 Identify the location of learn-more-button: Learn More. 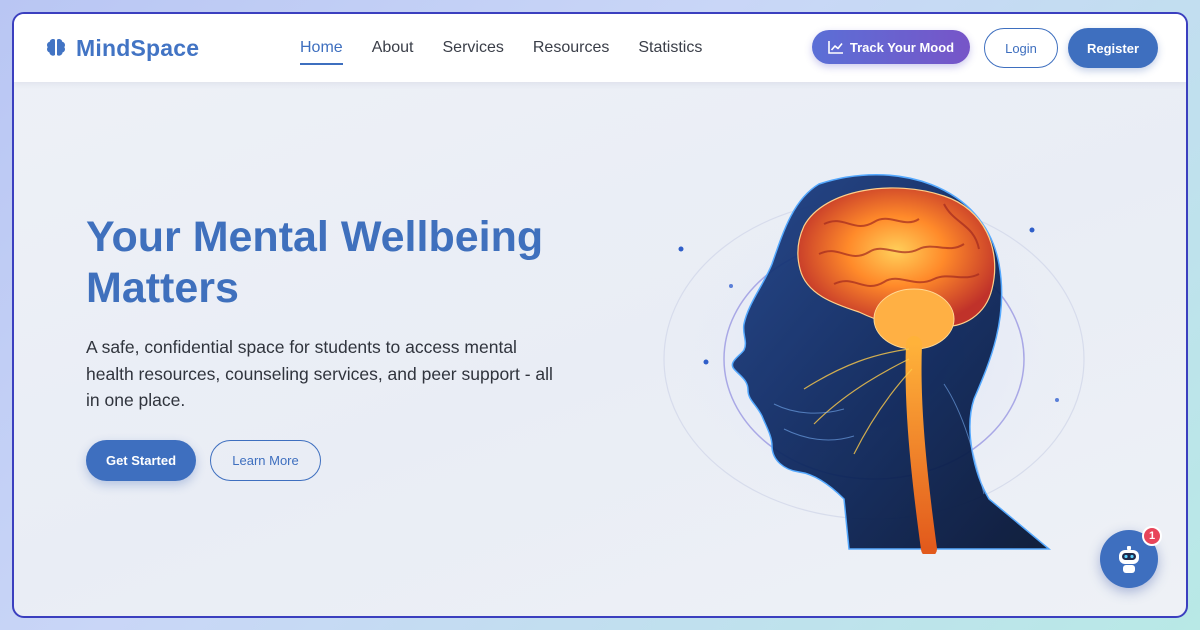
(265, 460).